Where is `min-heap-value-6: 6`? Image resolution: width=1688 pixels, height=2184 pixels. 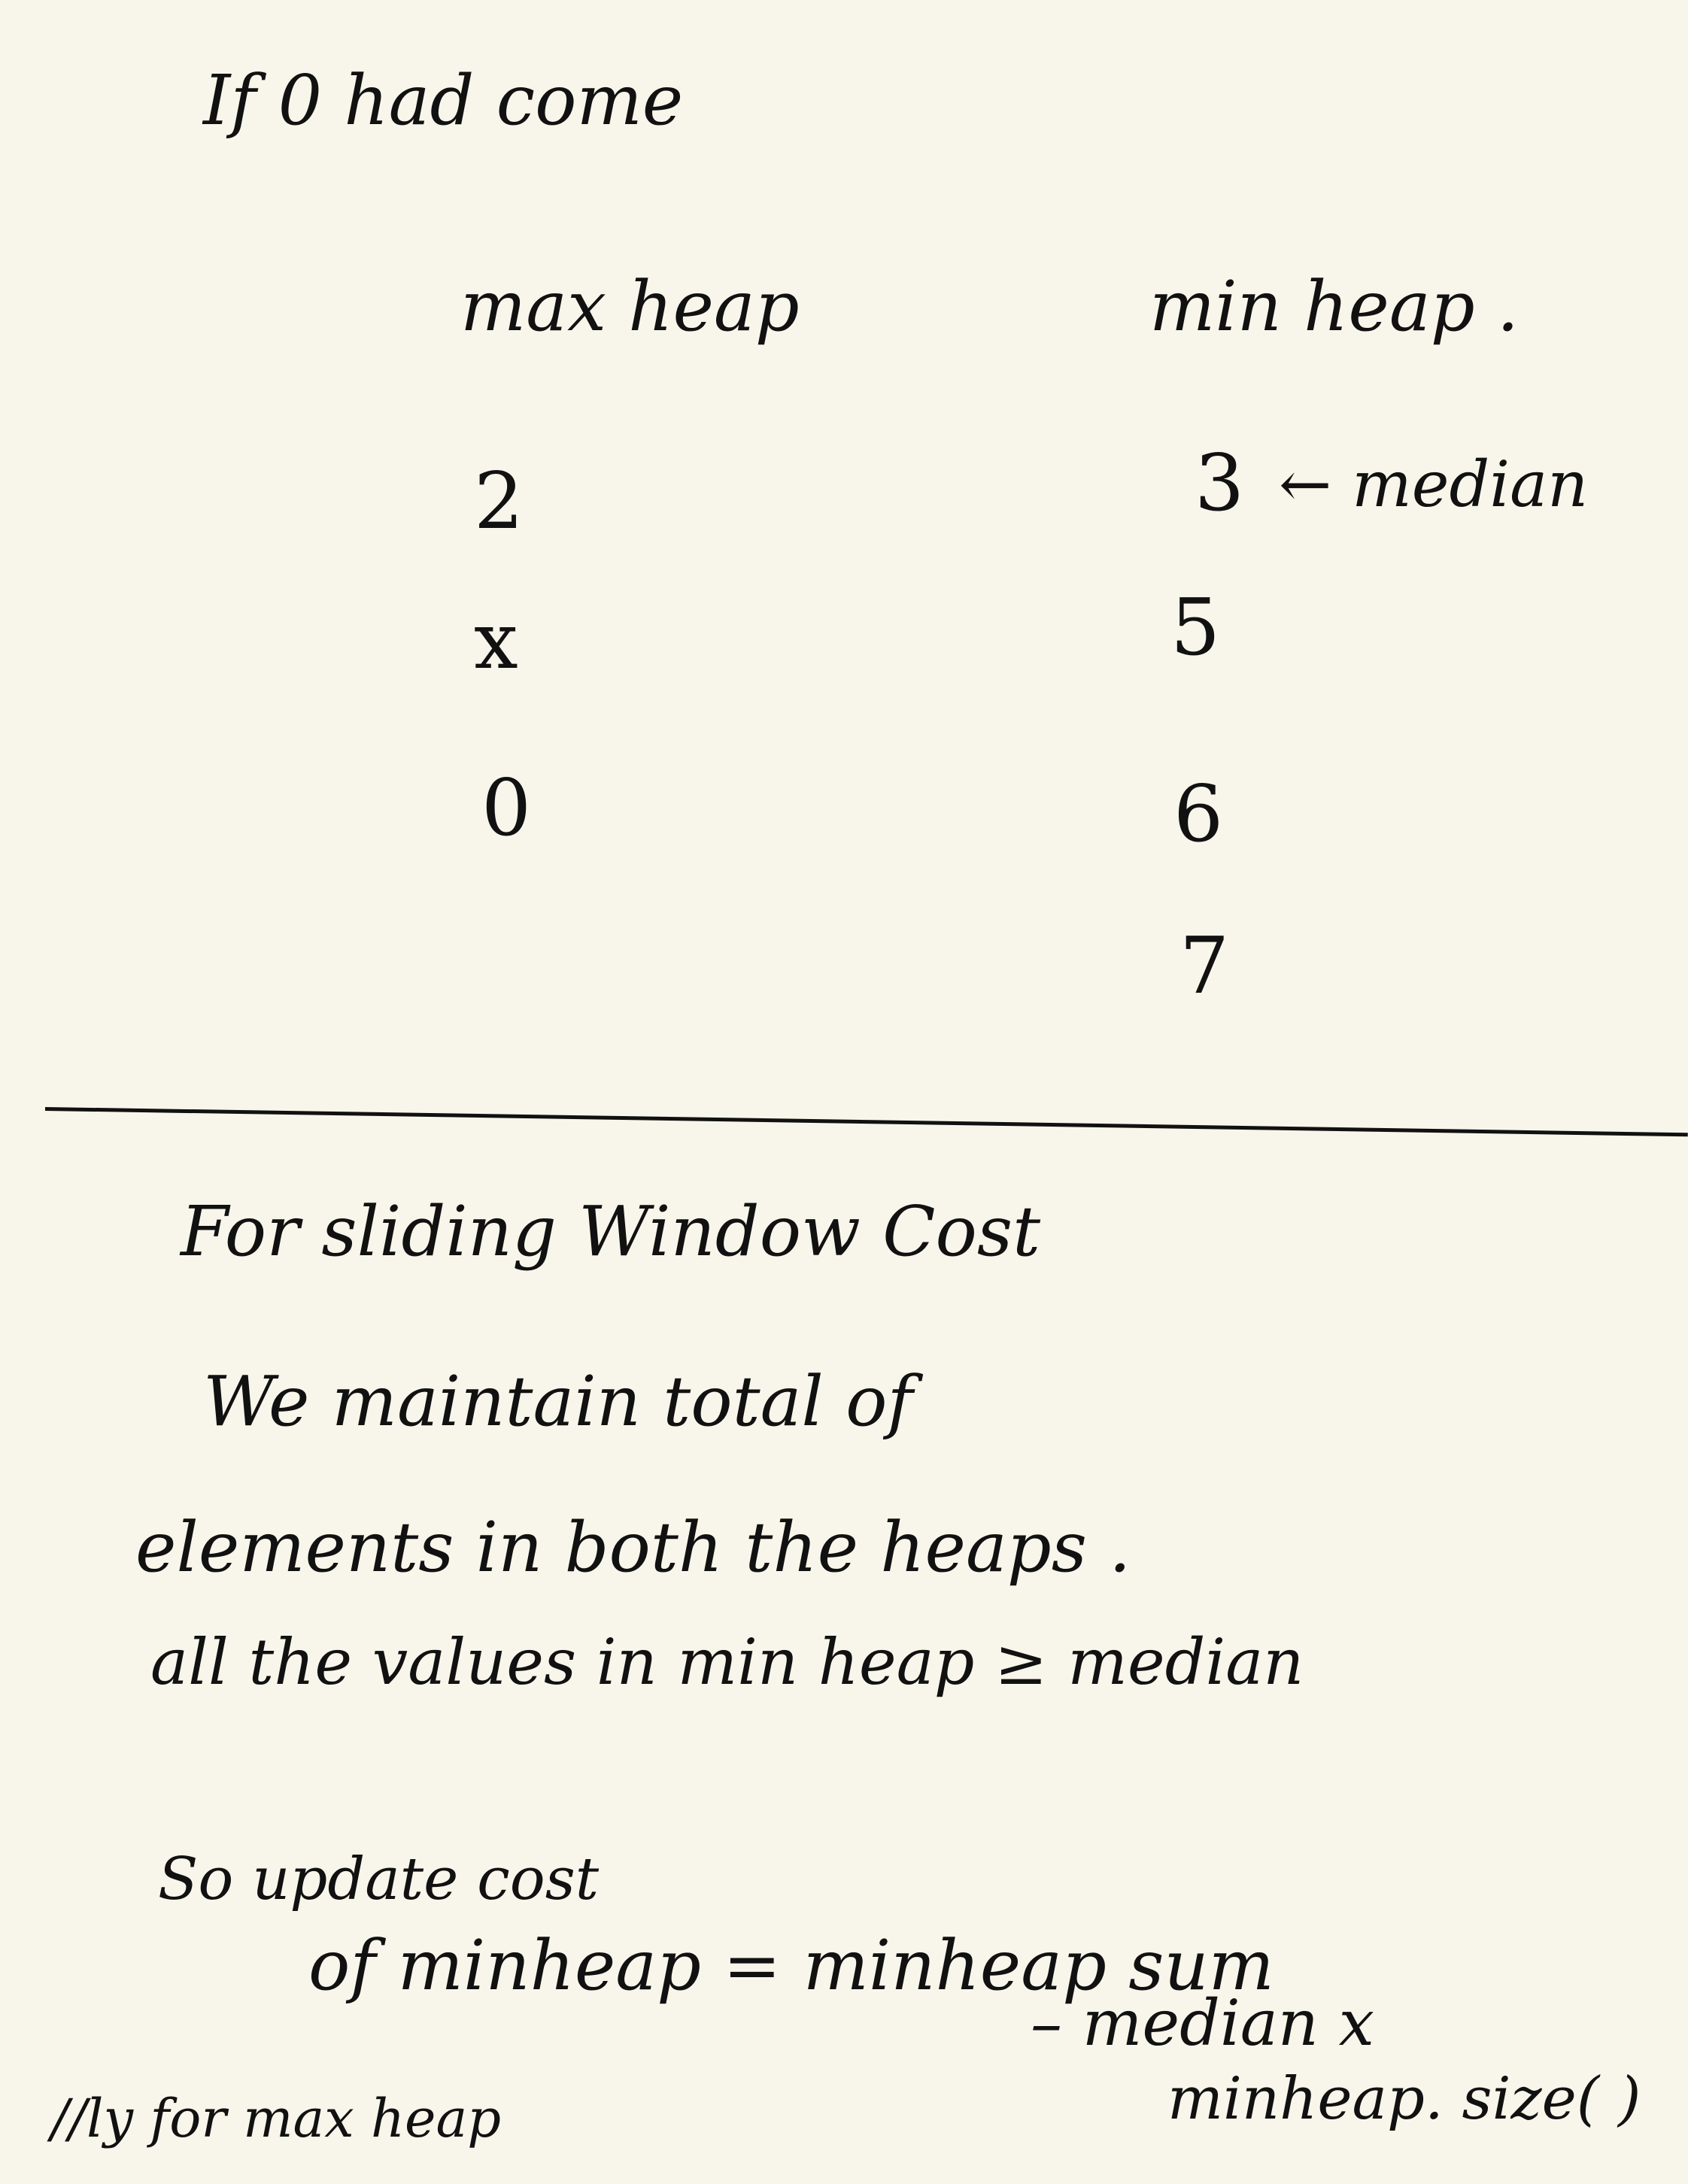 min-heap-value-6: 6 is located at coordinates (1198, 814).